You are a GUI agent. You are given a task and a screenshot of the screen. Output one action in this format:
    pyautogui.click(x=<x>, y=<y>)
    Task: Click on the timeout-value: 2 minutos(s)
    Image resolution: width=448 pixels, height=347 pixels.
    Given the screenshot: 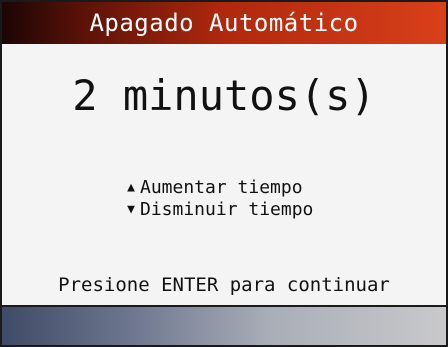 What is the action you would take?
    pyautogui.click(x=224, y=95)
    